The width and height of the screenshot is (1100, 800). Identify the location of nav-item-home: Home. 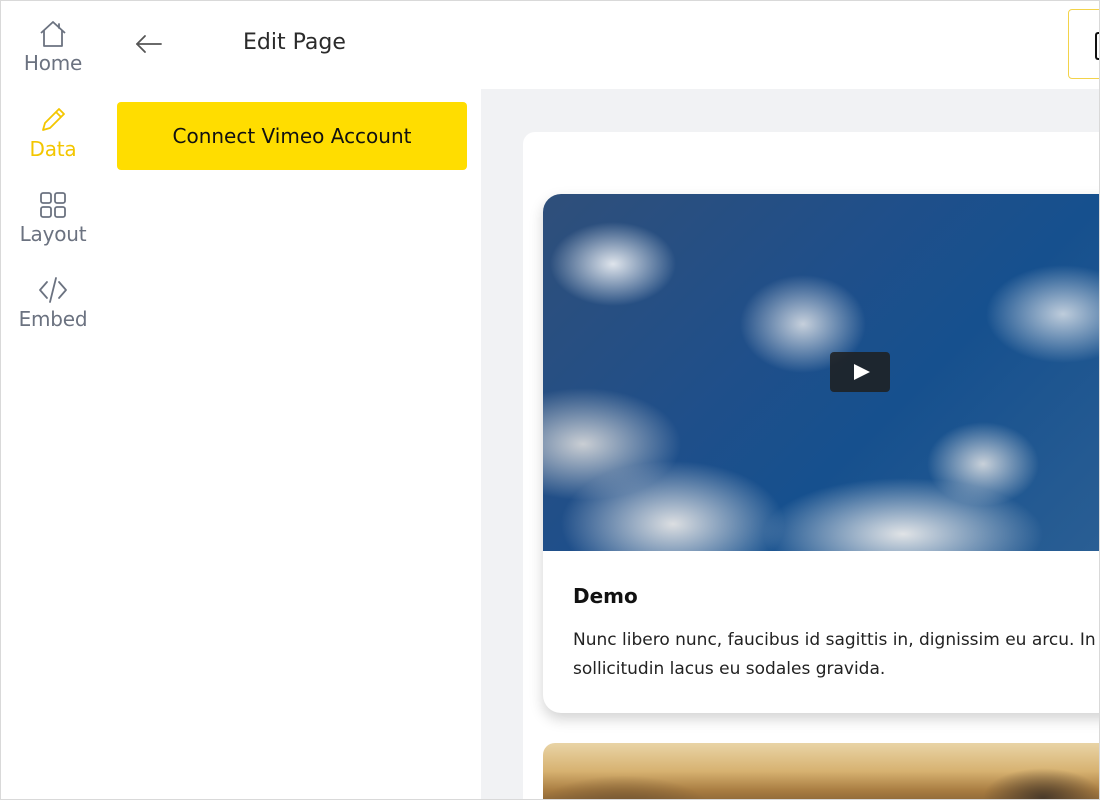
(53, 47).